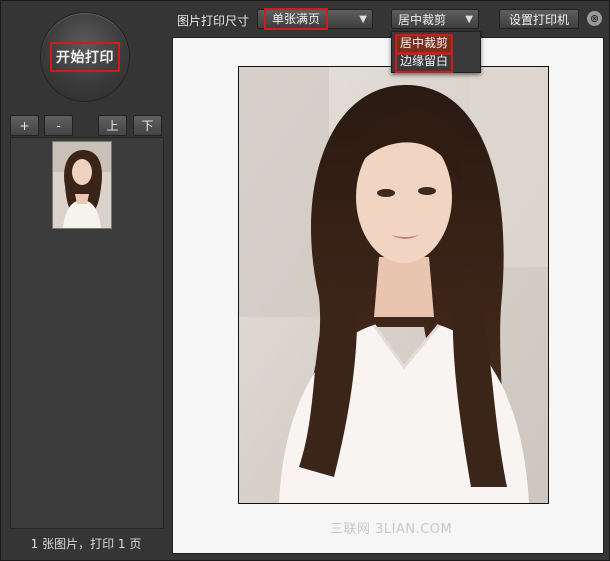 This screenshot has width=610, height=561. Describe the element at coordinates (424, 62) in the screenshot. I see `dropdown-option-margin-blank: 边缘留白` at that location.